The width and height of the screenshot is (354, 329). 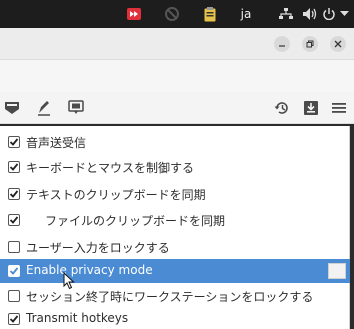 What do you see at coordinates (329, 14) in the screenshot?
I see `power-icon` at bounding box center [329, 14].